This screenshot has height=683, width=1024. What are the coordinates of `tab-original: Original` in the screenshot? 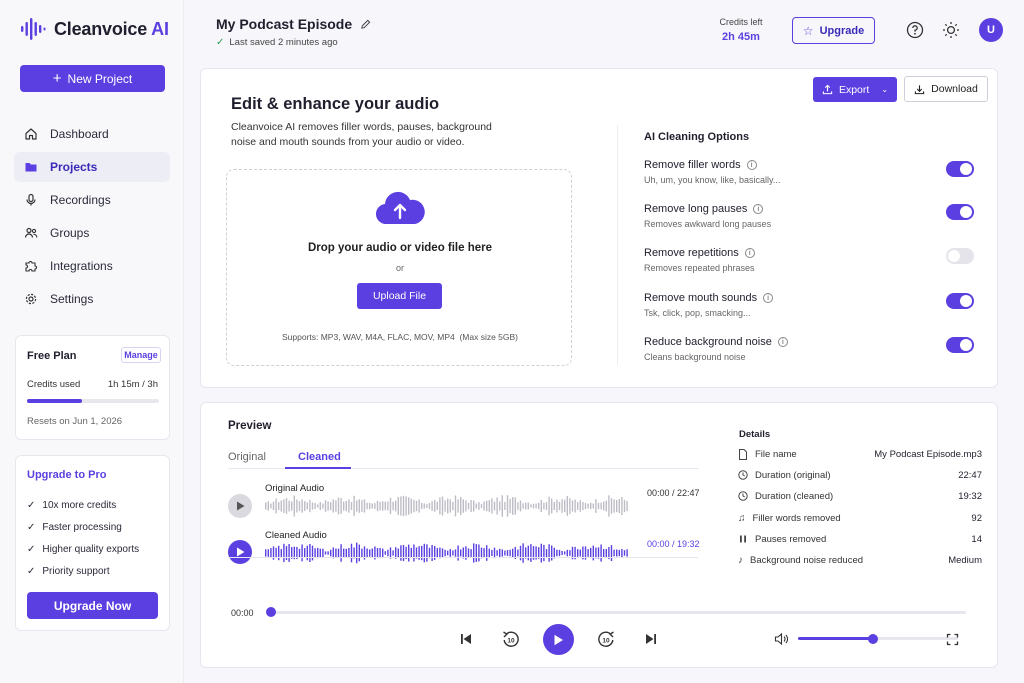 It's located at (247, 457).